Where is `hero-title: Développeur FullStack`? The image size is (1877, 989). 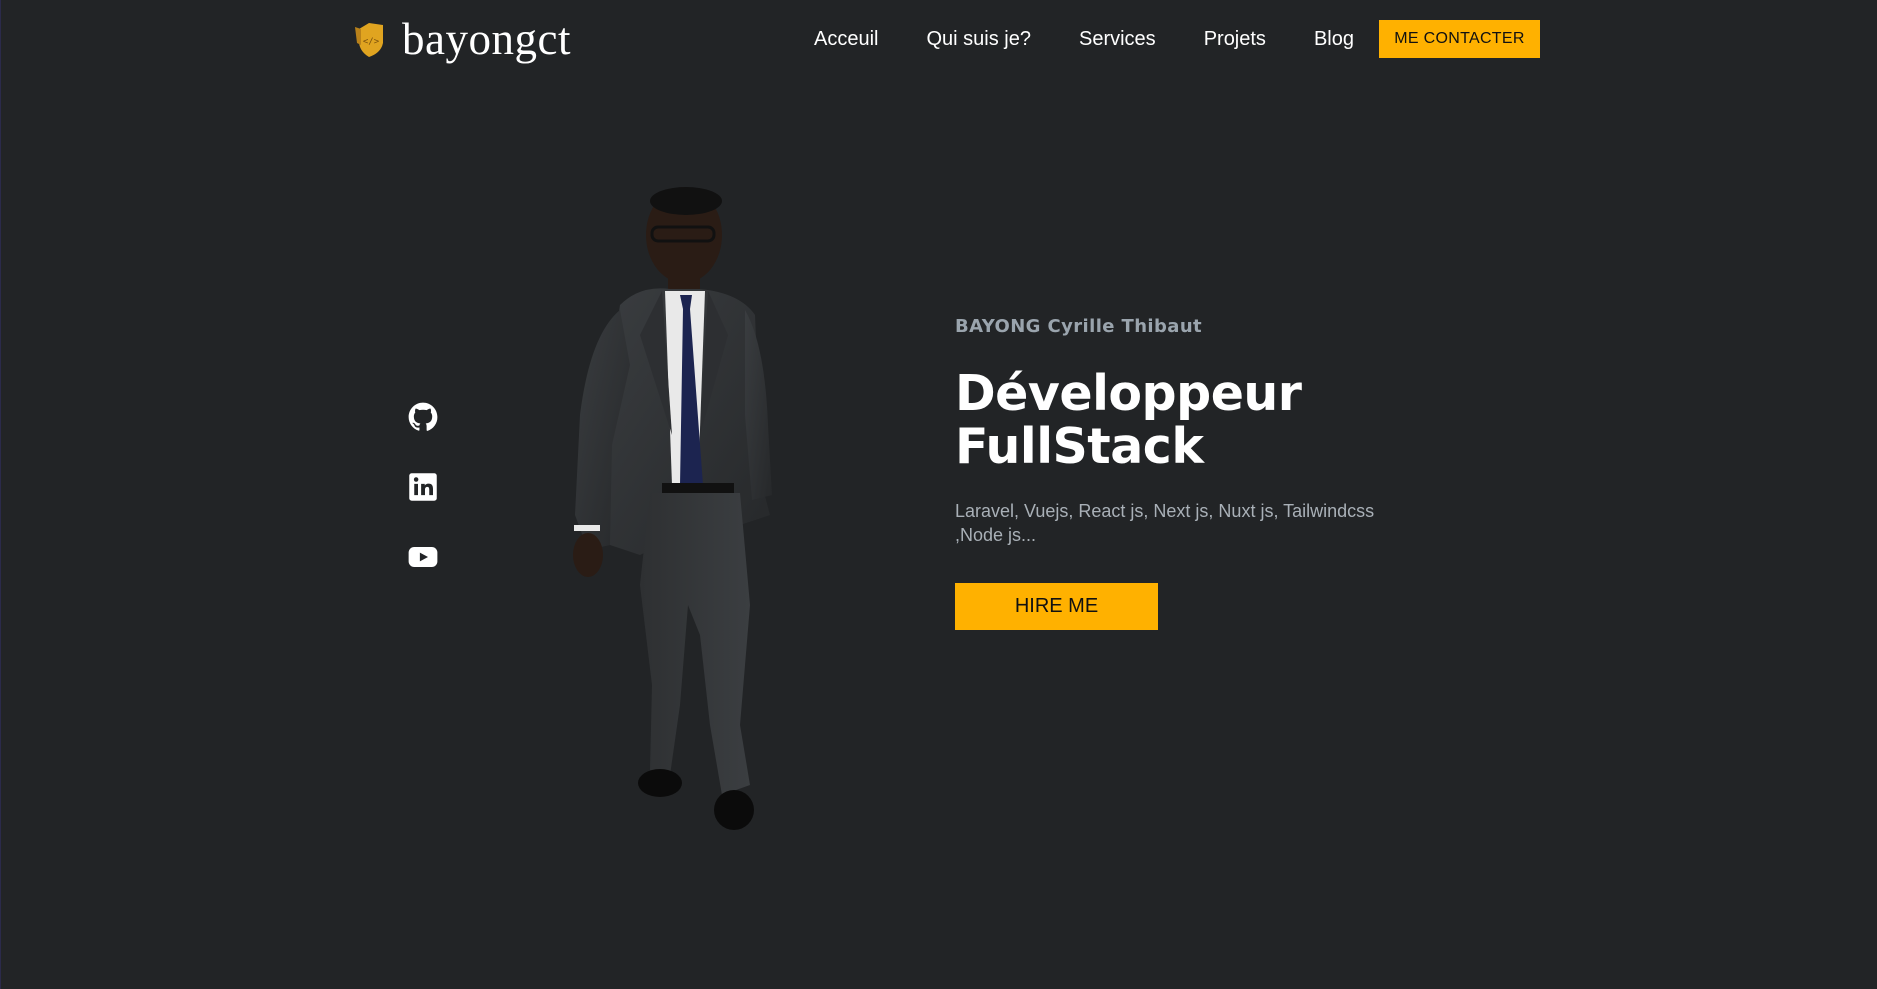
hero-title: Développeur FullStack is located at coordinates (1195, 420).